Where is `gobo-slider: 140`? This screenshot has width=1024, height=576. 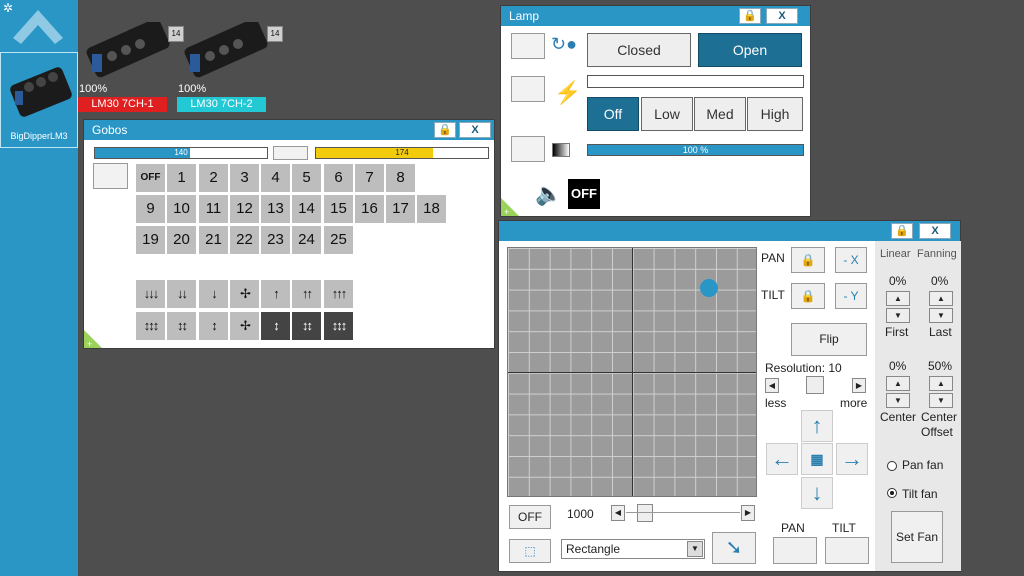
gobo-slider: 140 is located at coordinates (181, 153).